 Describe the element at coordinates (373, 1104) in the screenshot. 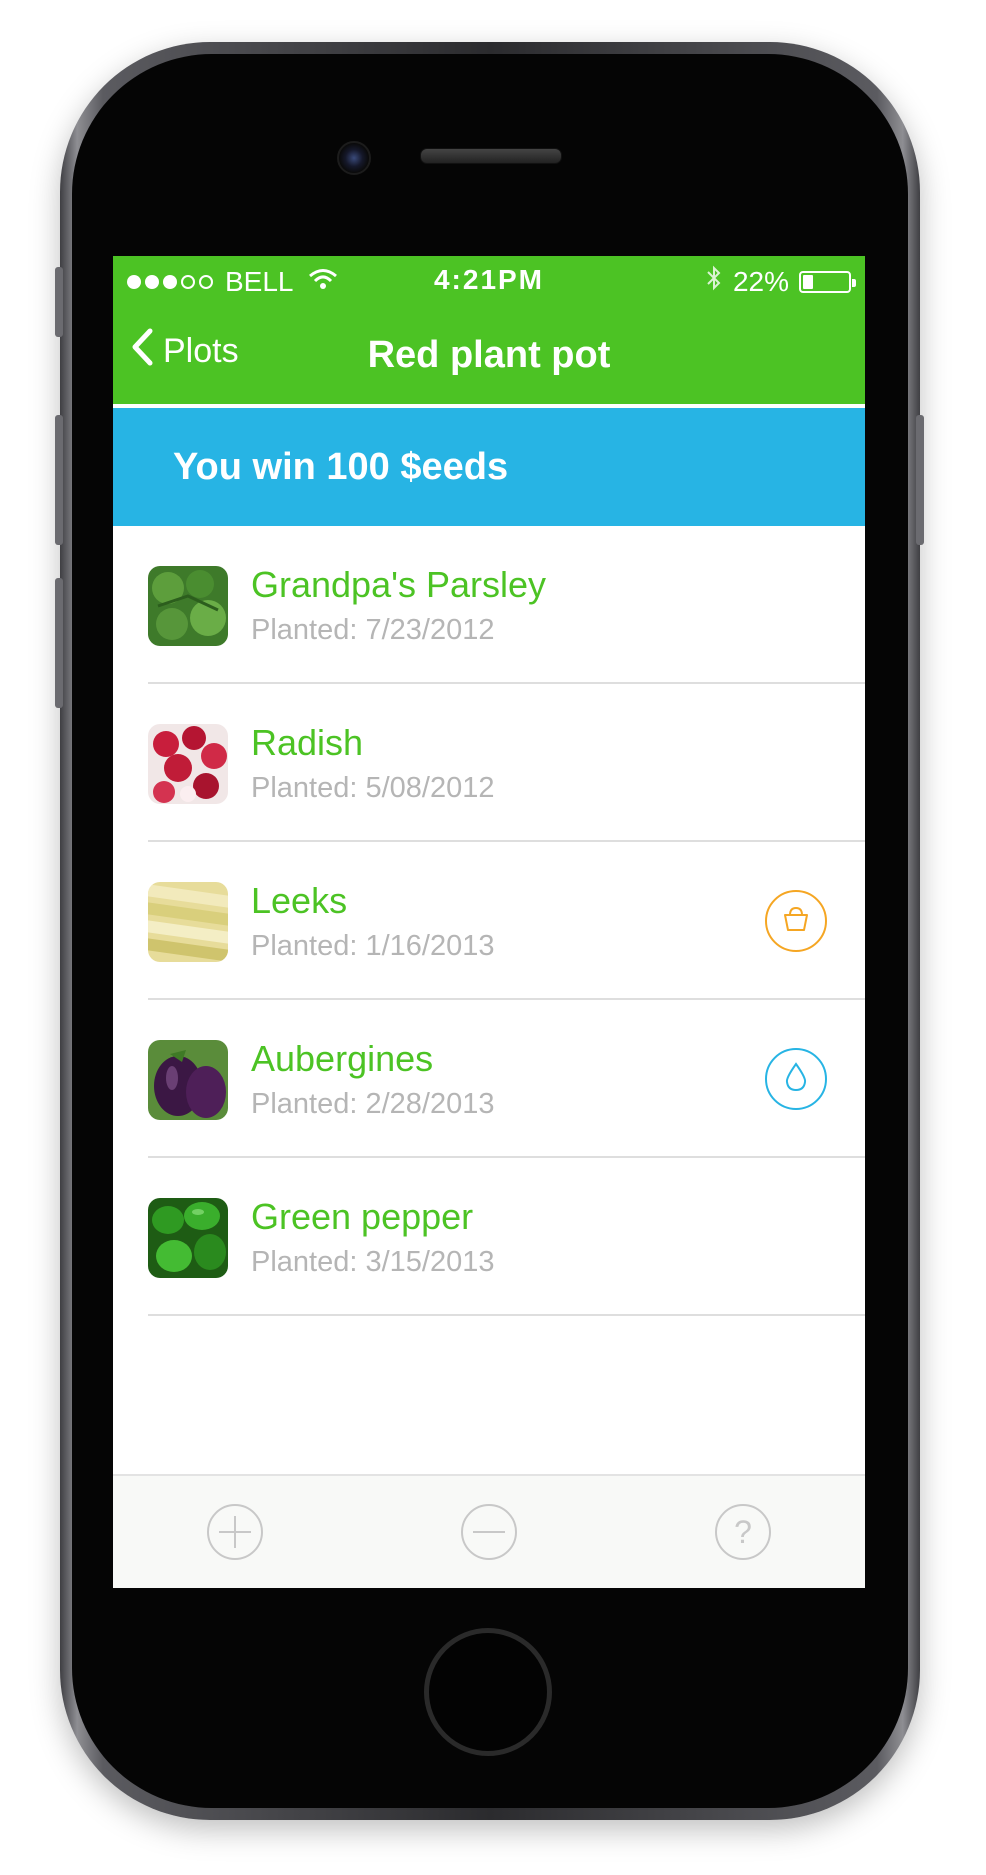

I see `plant-date: Planted: 2/28/2013` at that location.